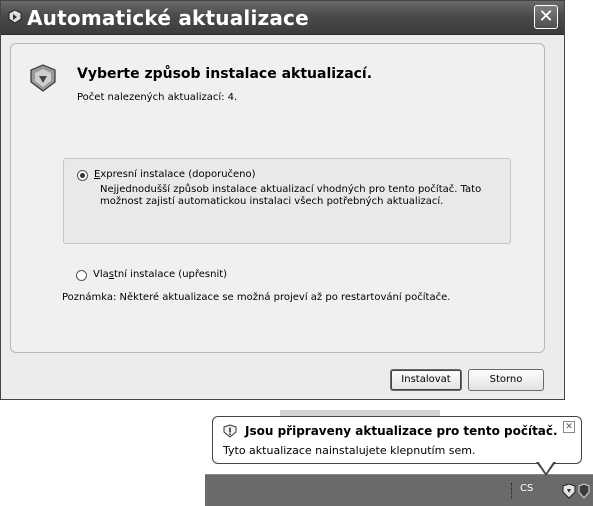  What do you see at coordinates (101, 274) in the screenshot?
I see `custom-label-prefix: Vla` at bounding box center [101, 274].